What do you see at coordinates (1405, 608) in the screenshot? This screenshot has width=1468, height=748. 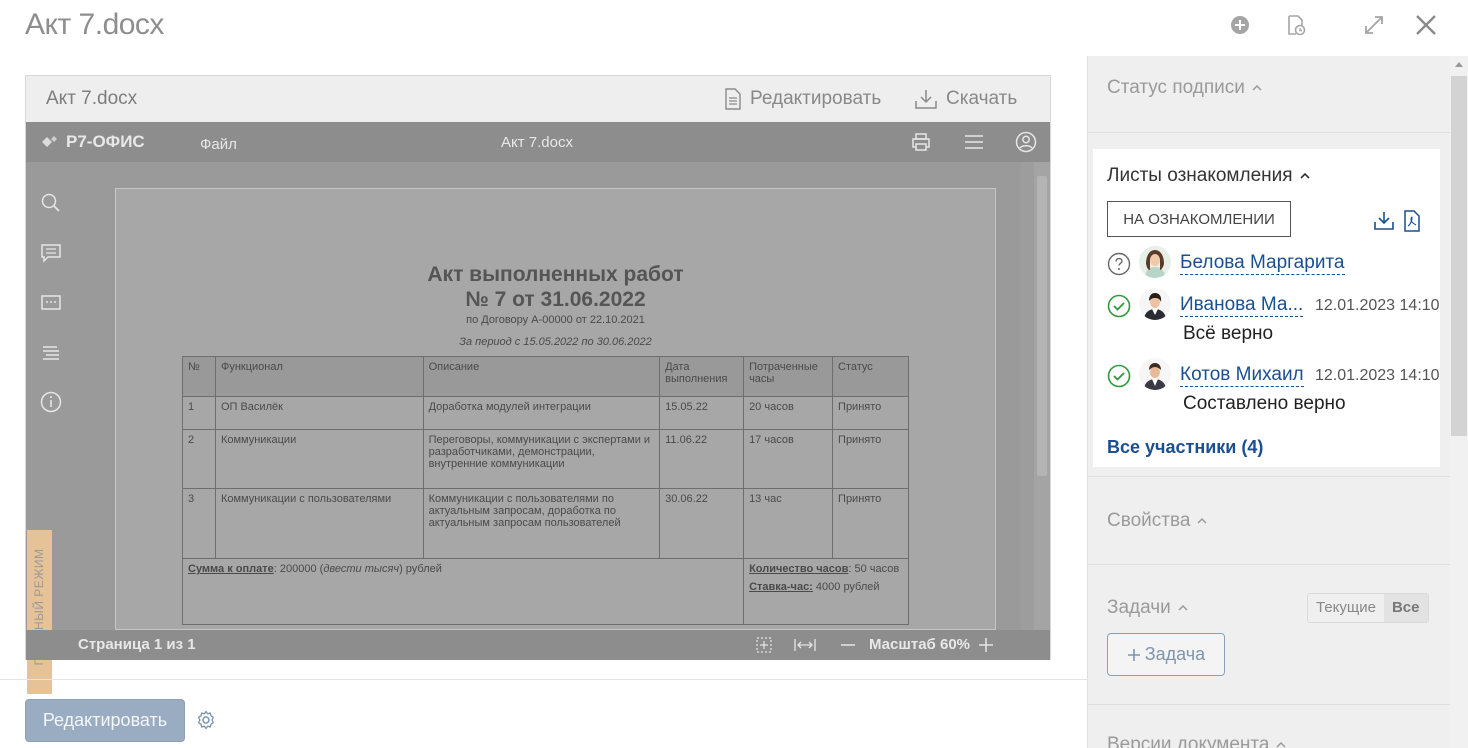 I see `tab-all: Все` at bounding box center [1405, 608].